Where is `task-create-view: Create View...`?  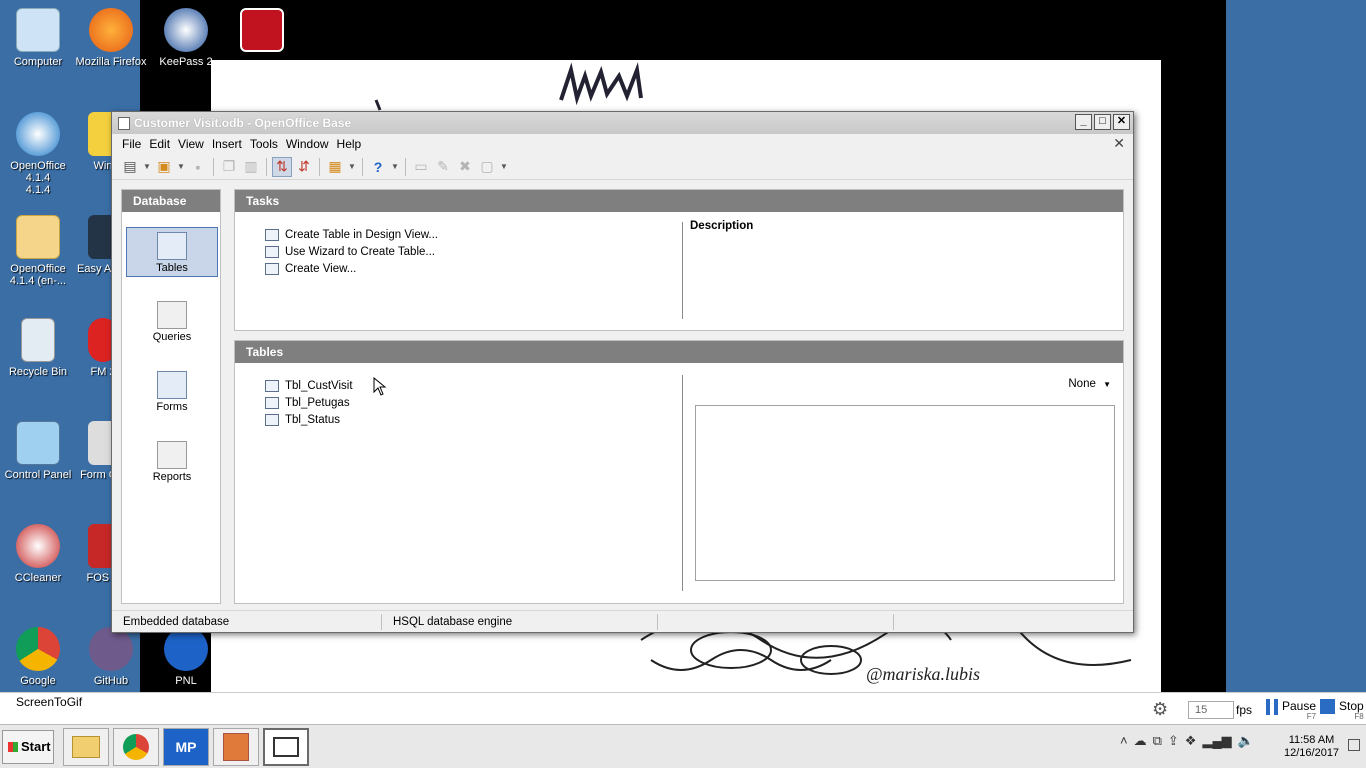
task-create-view: Create View... is located at coordinates (310, 268).